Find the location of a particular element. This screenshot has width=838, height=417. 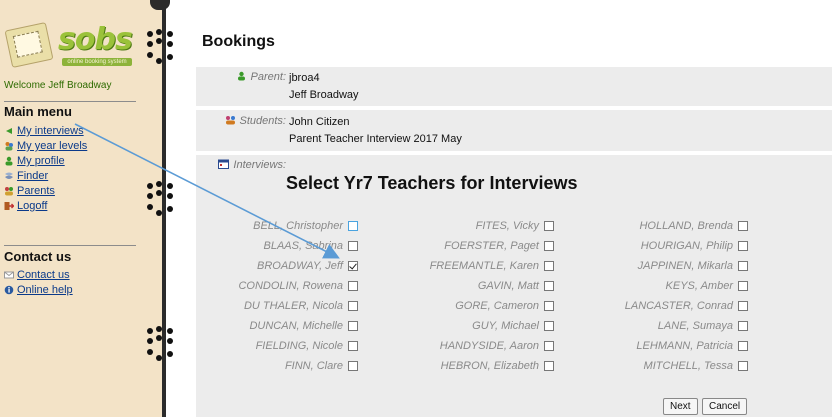

menu-item-finder: Finder is located at coordinates (26, 176).